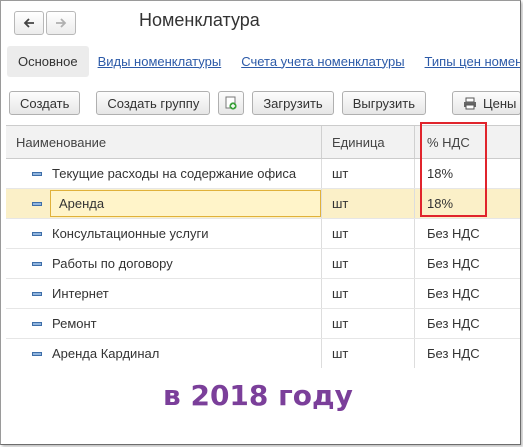 Image resolution: width=523 pixels, height=447 pixels. I want to click on arrow-right-icon, so click(61, 23).